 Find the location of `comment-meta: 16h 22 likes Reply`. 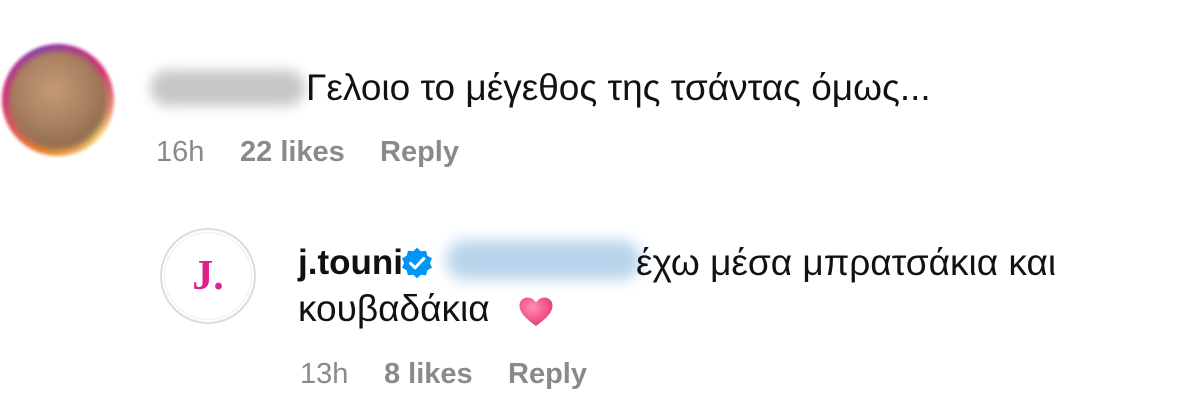

comment-meta: 16h 22 likes Reply is located at coordinates (307, 152).